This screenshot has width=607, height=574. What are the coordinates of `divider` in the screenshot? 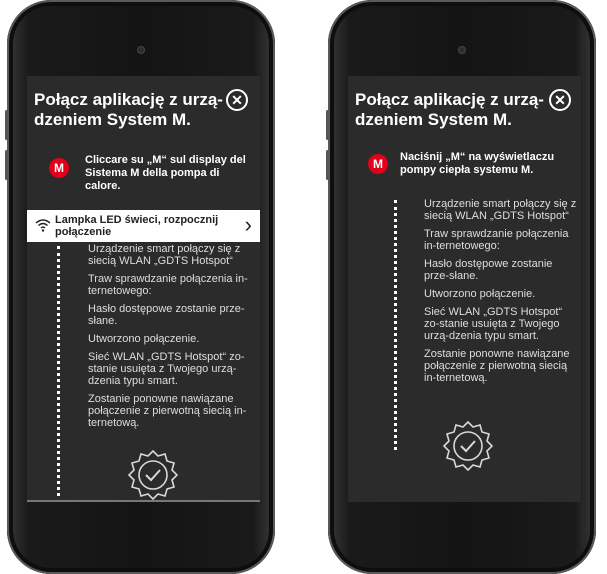 It's located at (143, 501).